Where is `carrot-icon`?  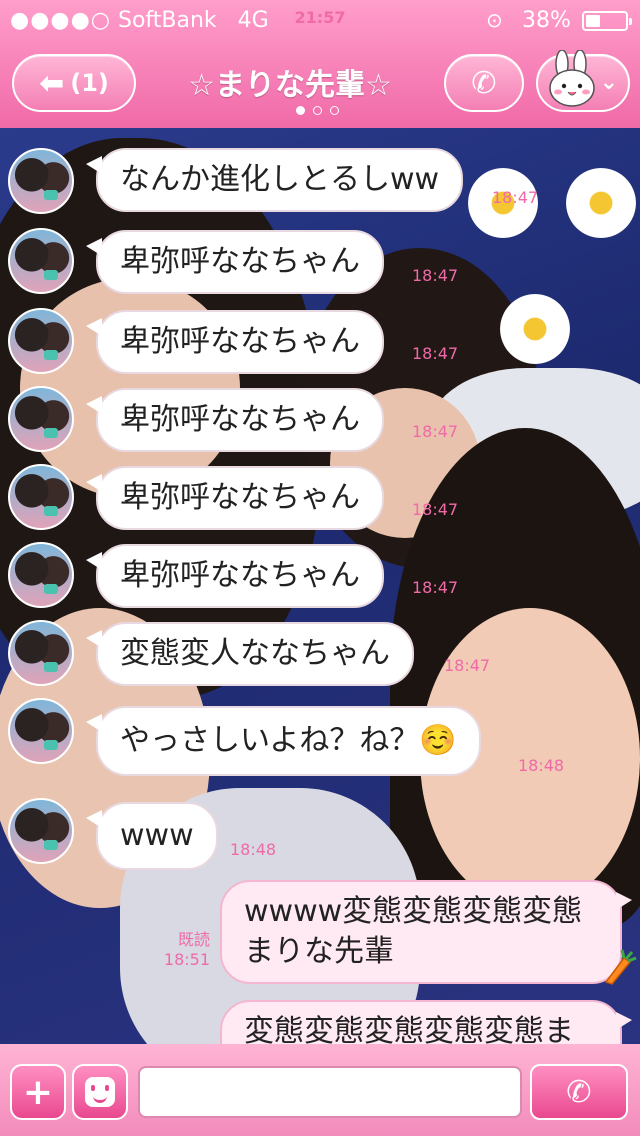 carrot-icon is located at coordinates (620, 967).